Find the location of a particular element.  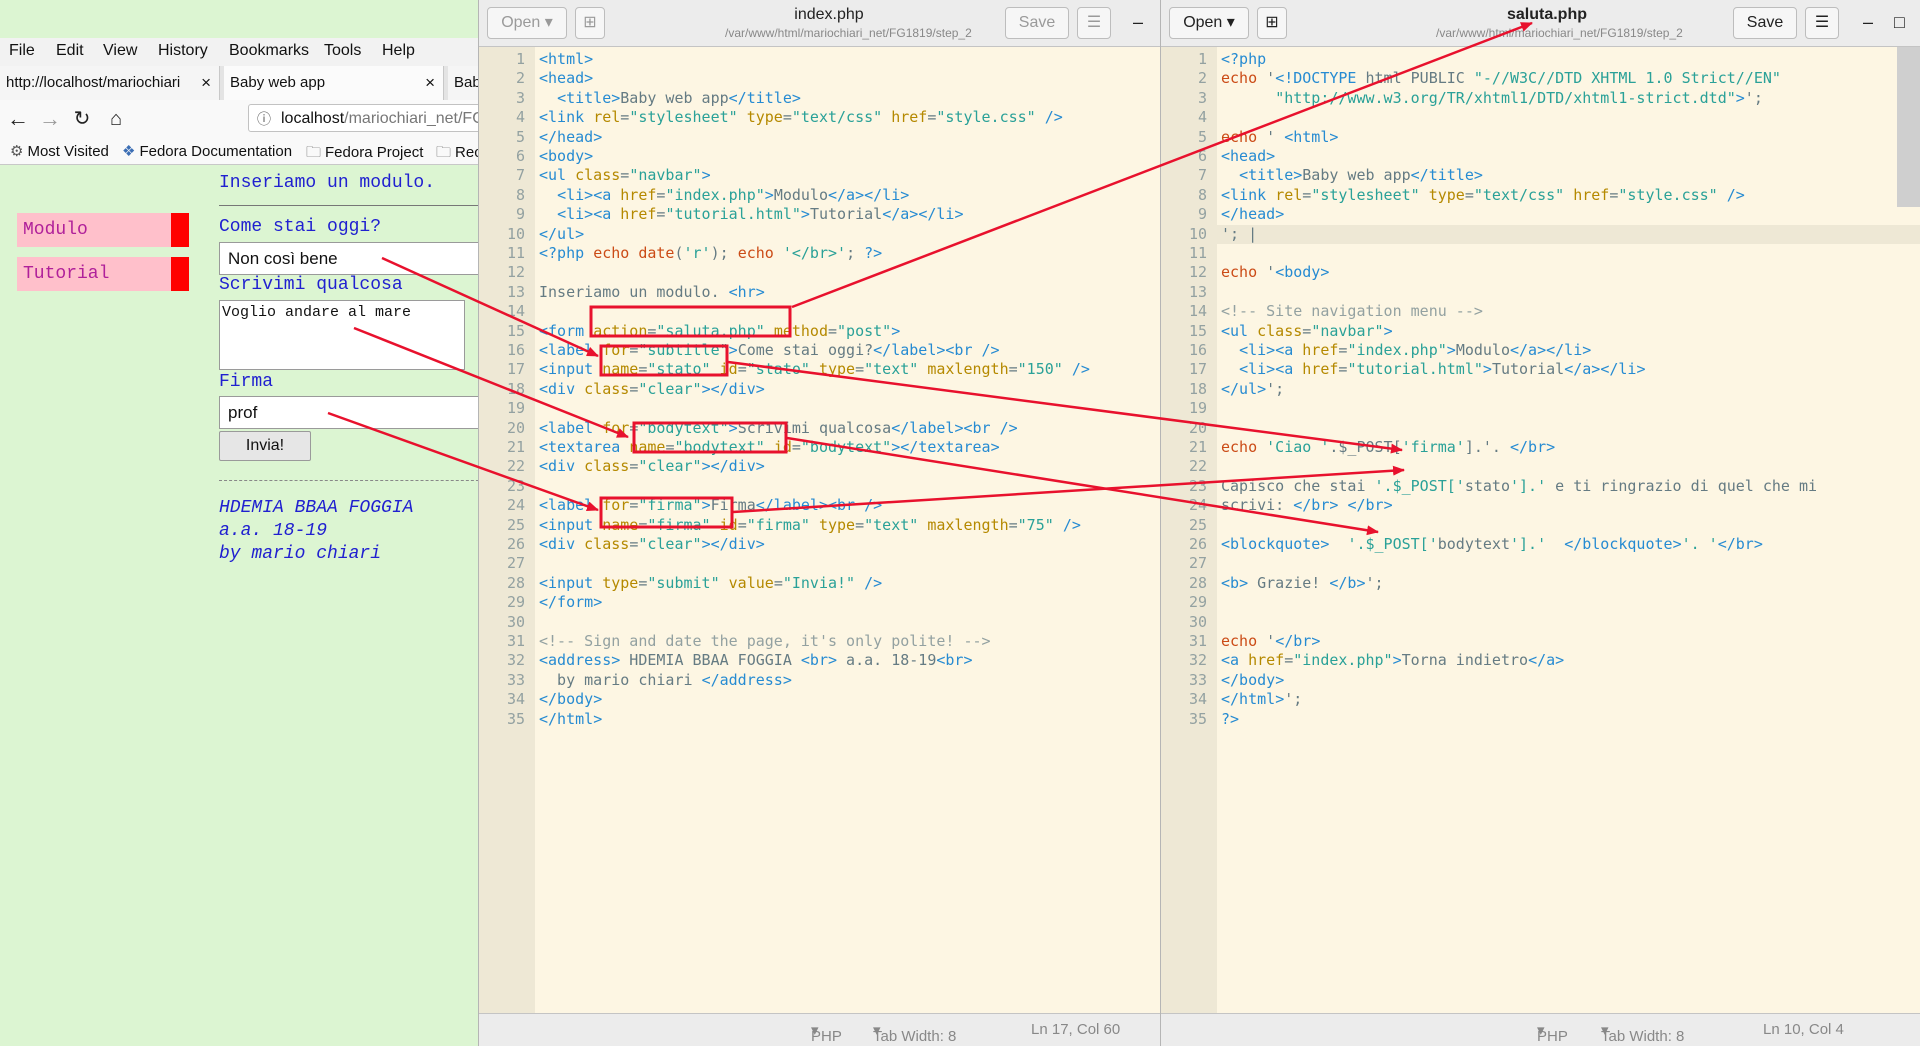

code-line: echo '<body> is located at coordinates (1275, 272).